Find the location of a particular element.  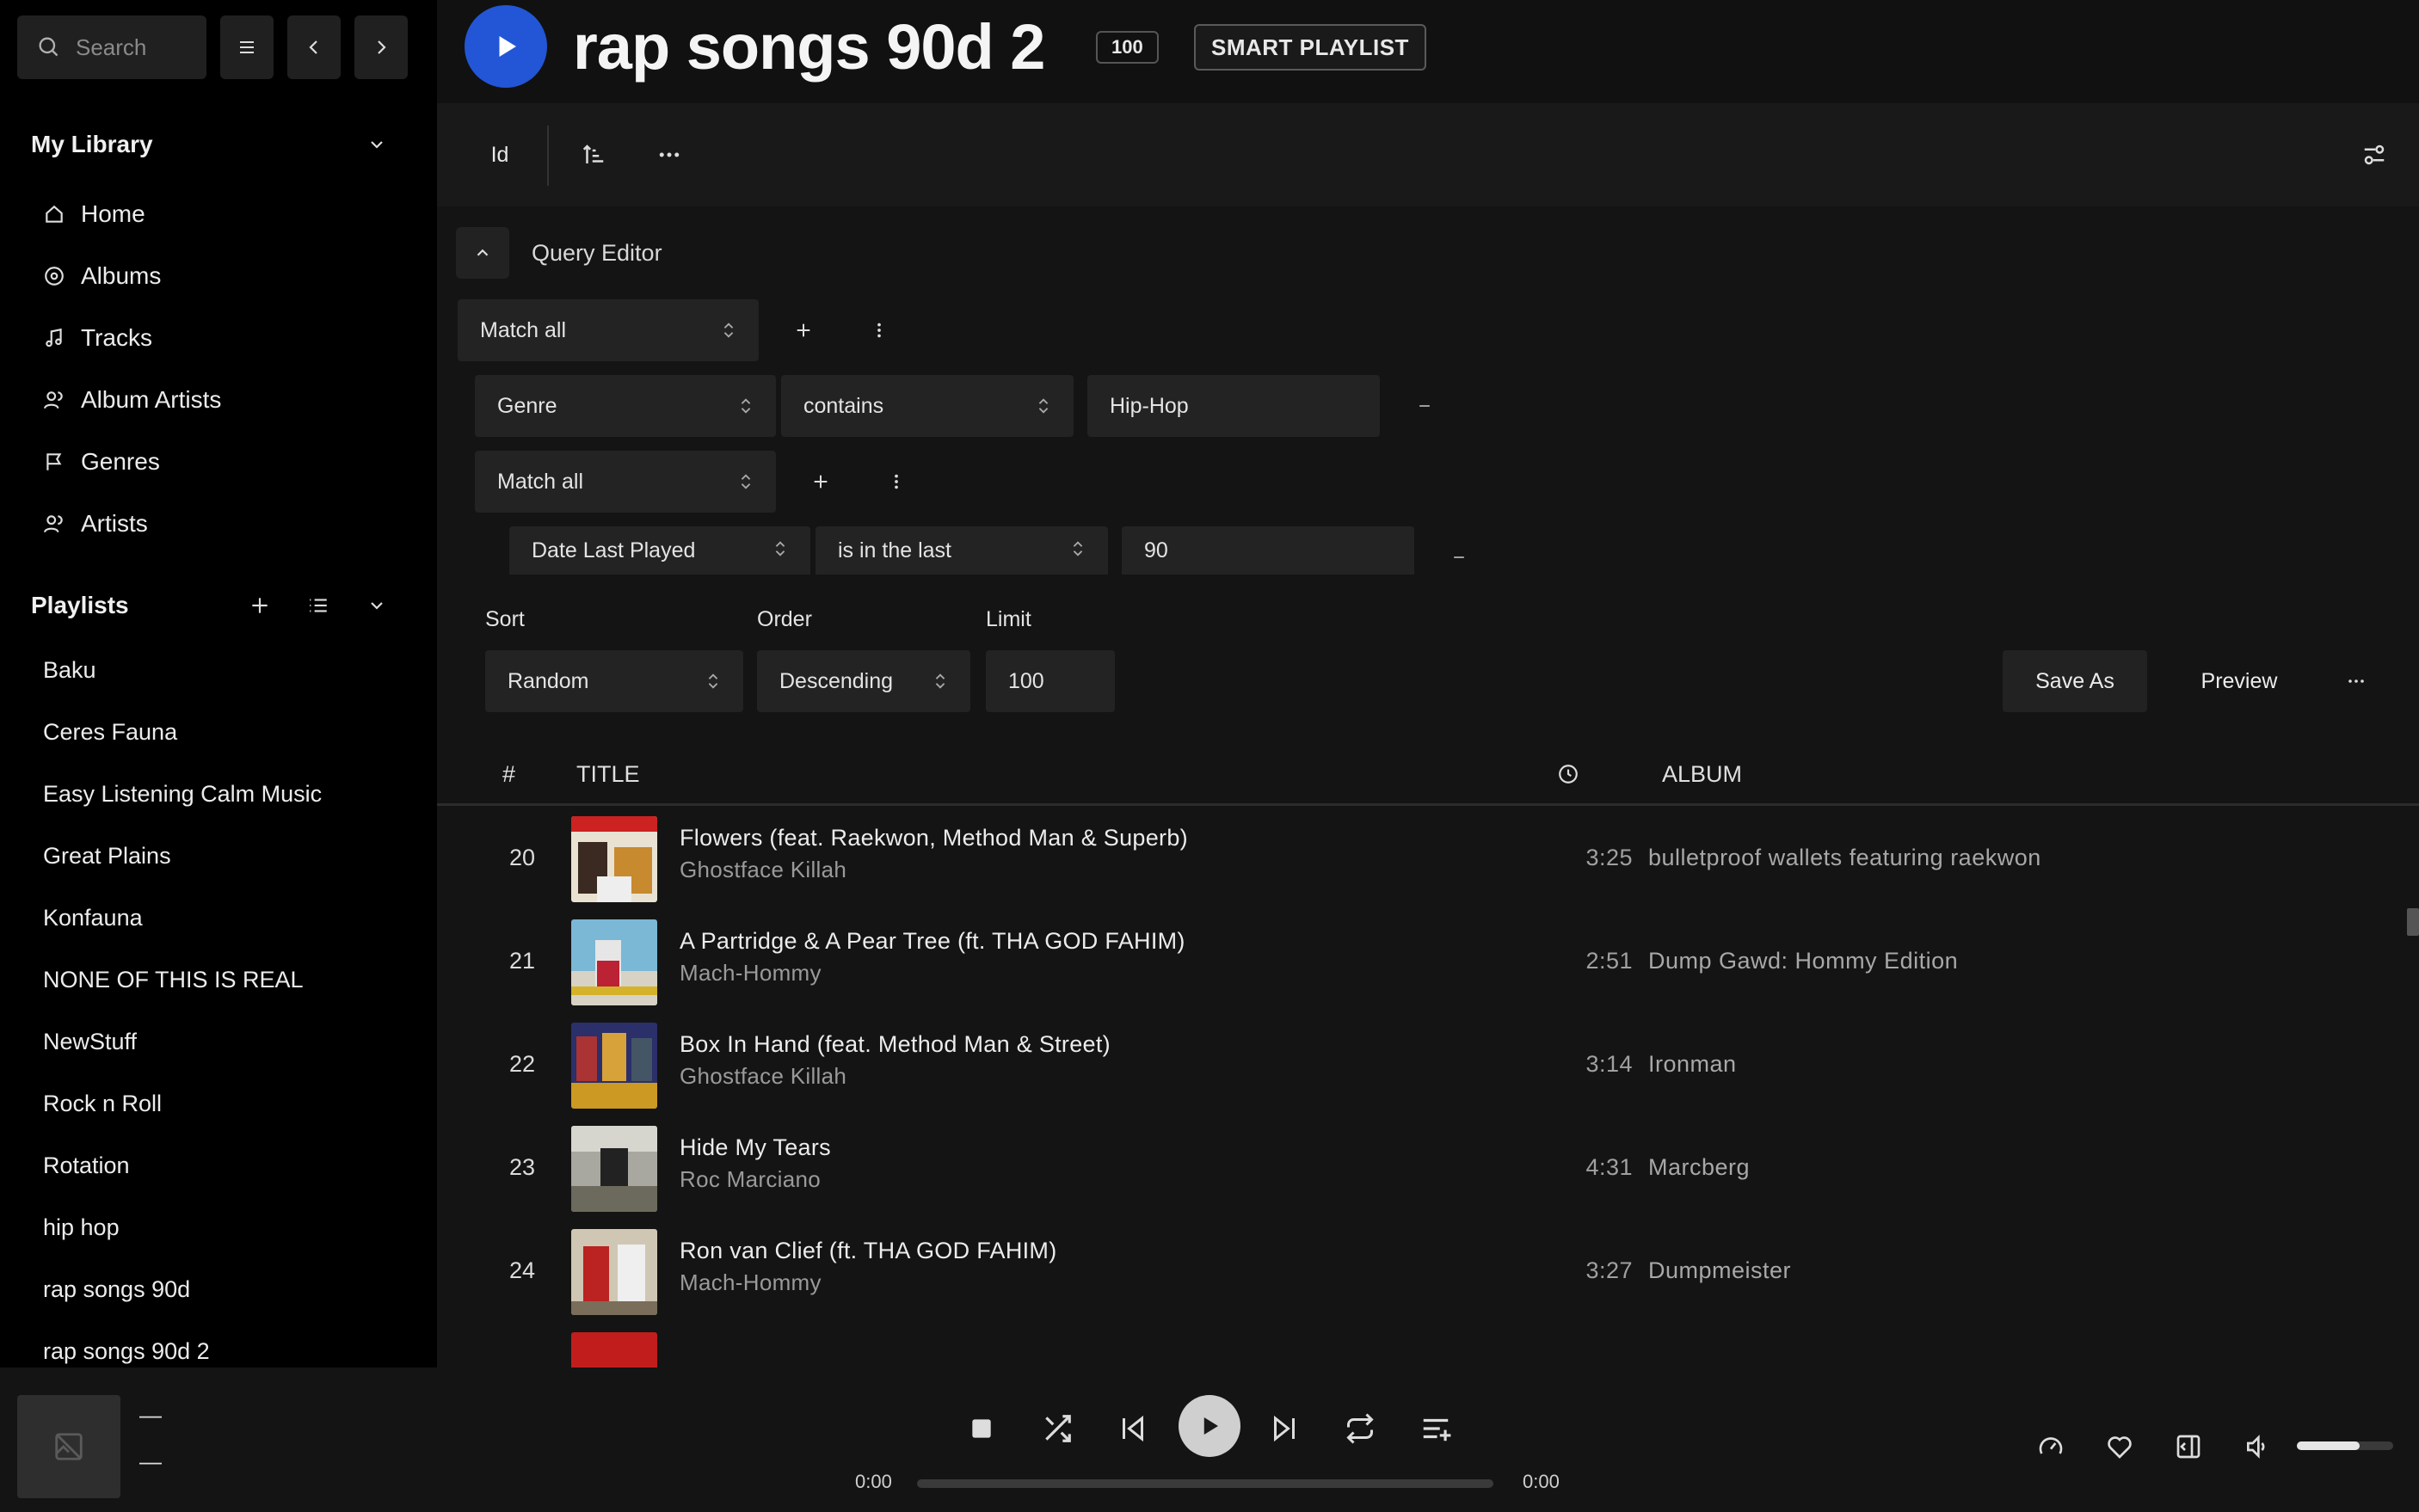

order-select: Descending is located at coordinates (863, 681).